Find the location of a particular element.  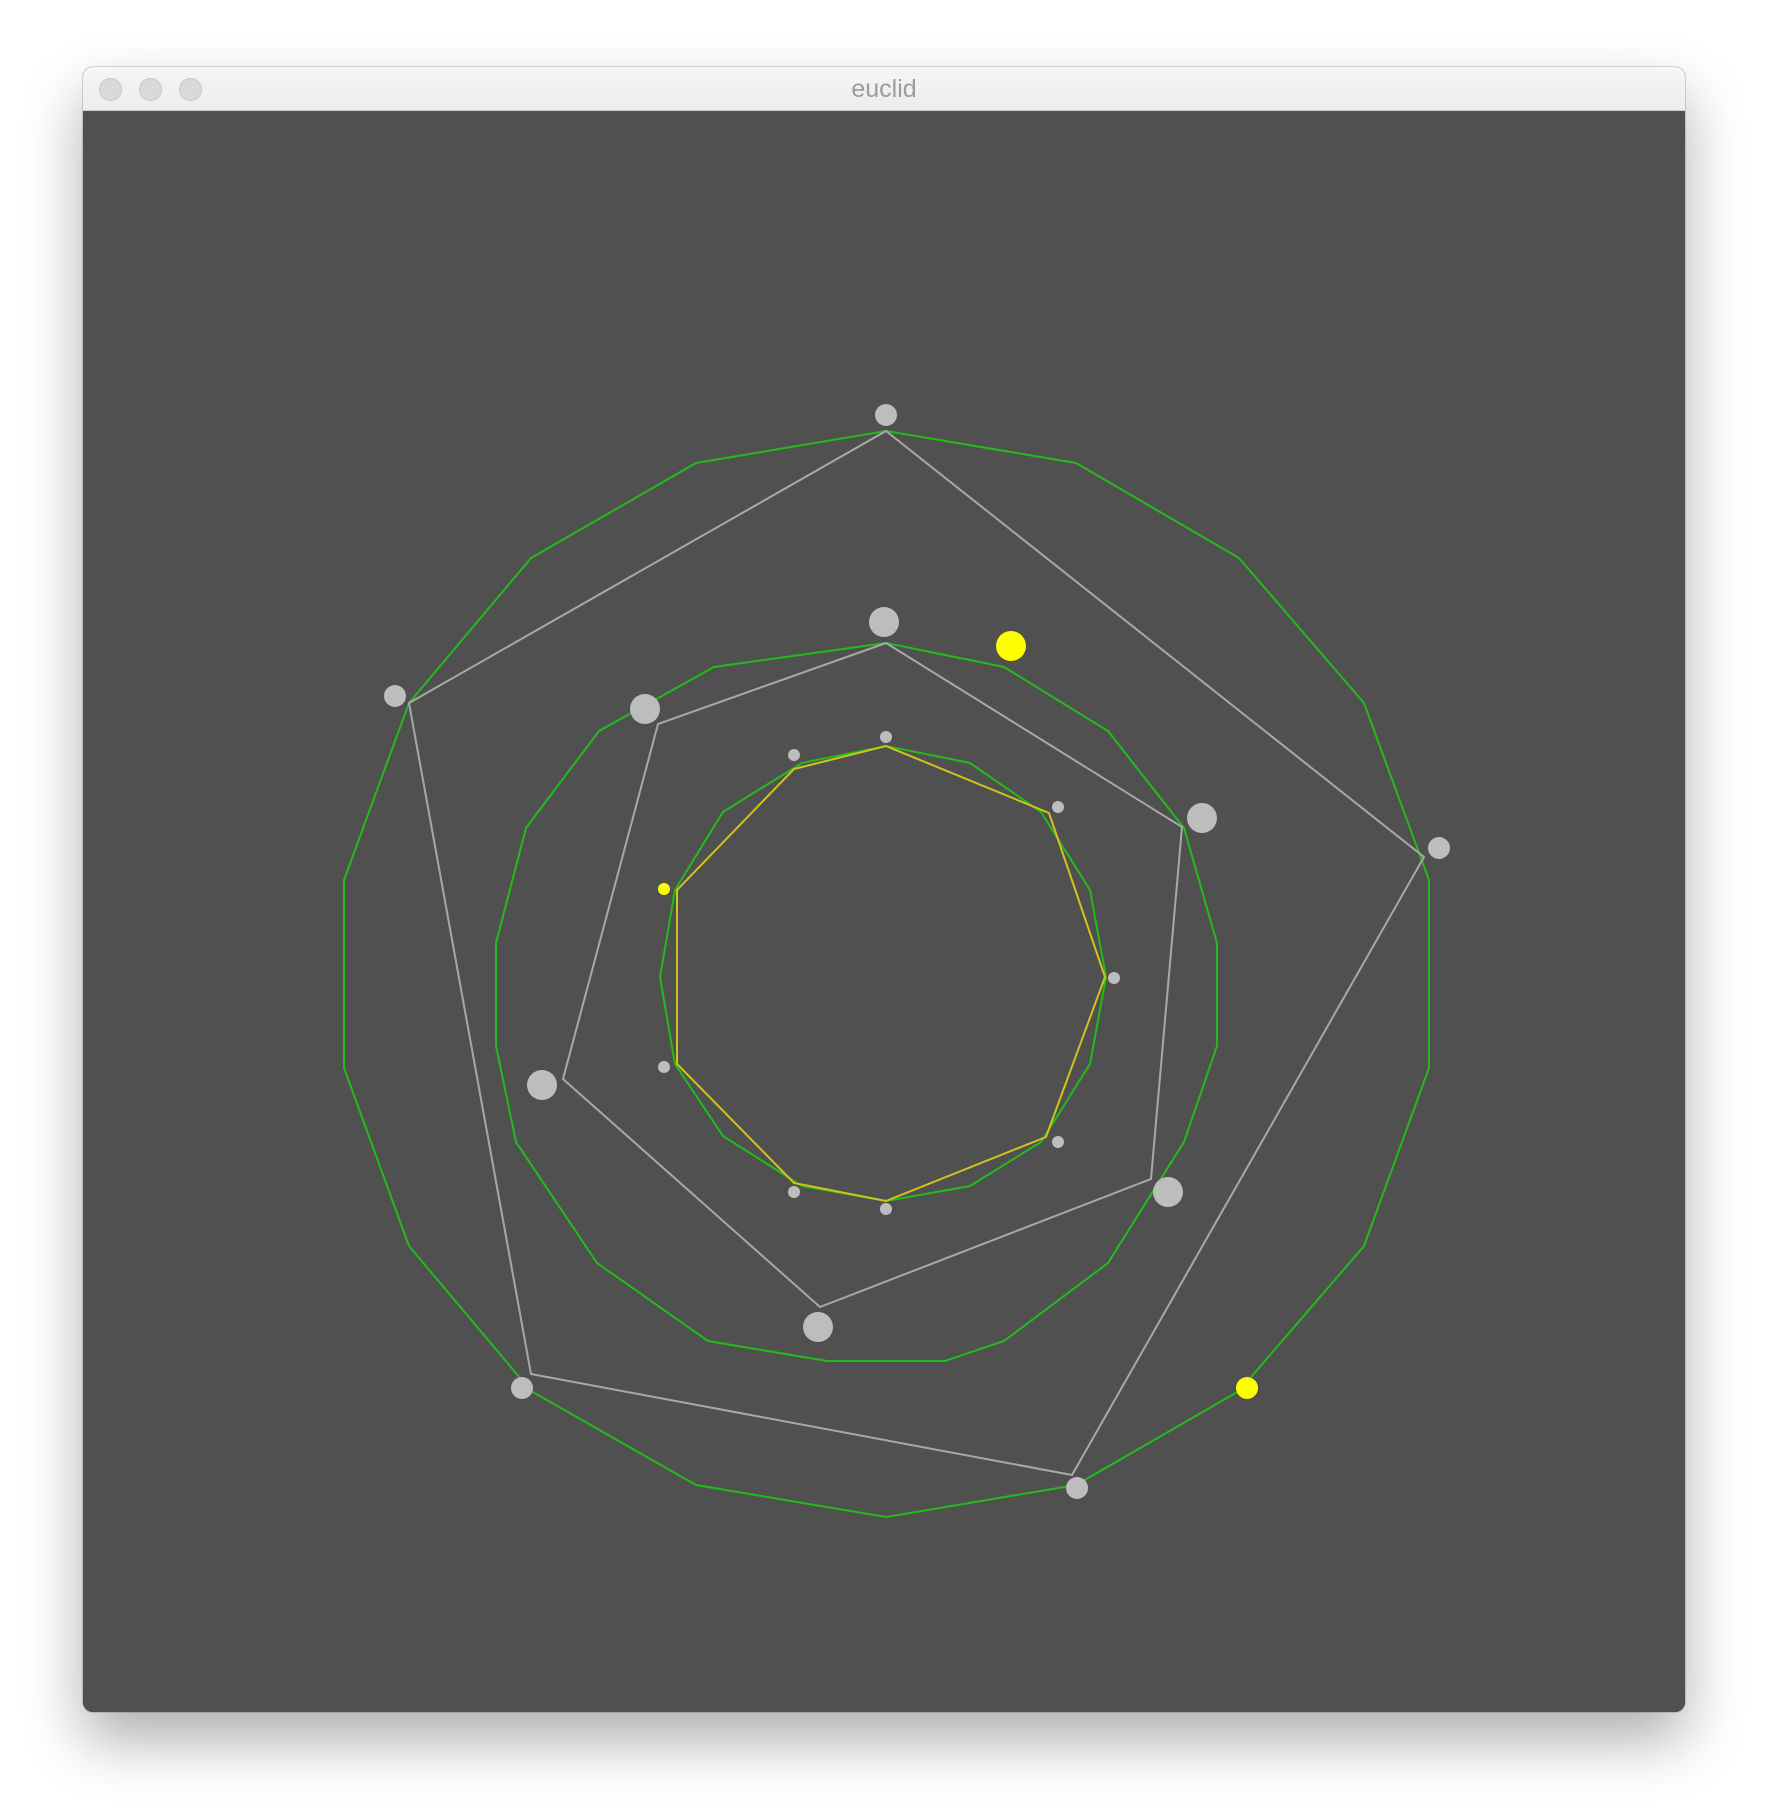

inner-inscribed-nonagon is located at coordinates (891, 973).